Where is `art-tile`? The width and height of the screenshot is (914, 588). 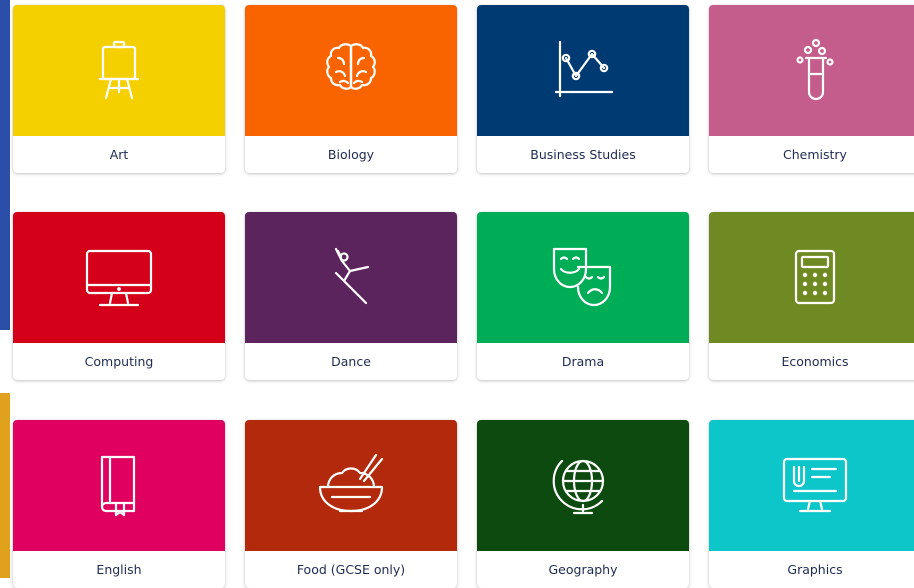
art-tile is located at coordinates (119, 70).